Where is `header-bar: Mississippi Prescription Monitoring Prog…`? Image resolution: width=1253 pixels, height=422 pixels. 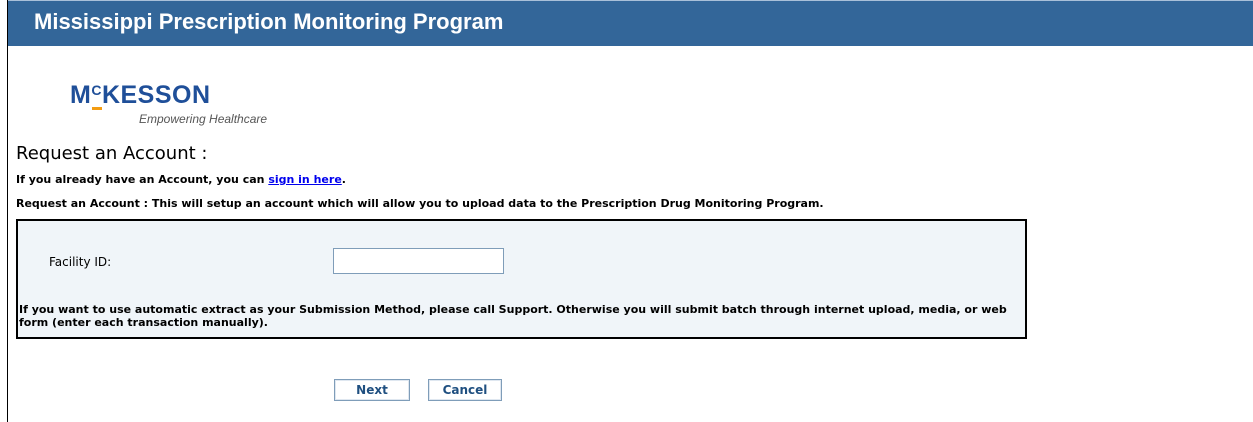
header-bar: Mississippi Prescription Monitoring Prog… is located at coordinates (630, 23).